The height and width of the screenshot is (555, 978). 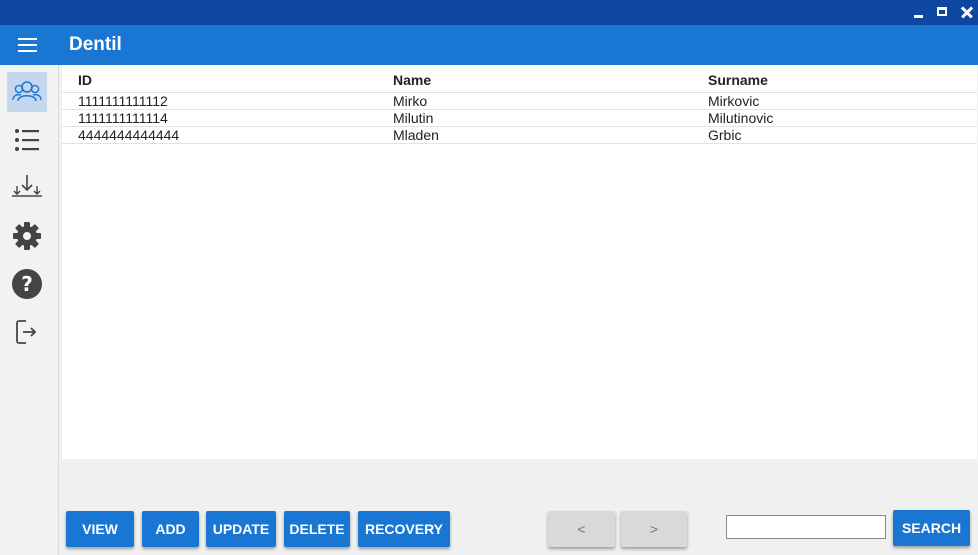 I want to click on view-button: VIEW, so click(x=100, y=529).